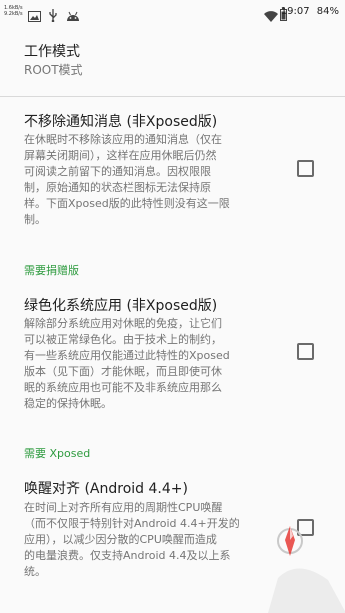  What do you see at coordinates (127, 355) in the screenshot?
I see `summary-line: 有一些系统应用仅能通过此特性的Xposed` at bounding box center [127, 355].